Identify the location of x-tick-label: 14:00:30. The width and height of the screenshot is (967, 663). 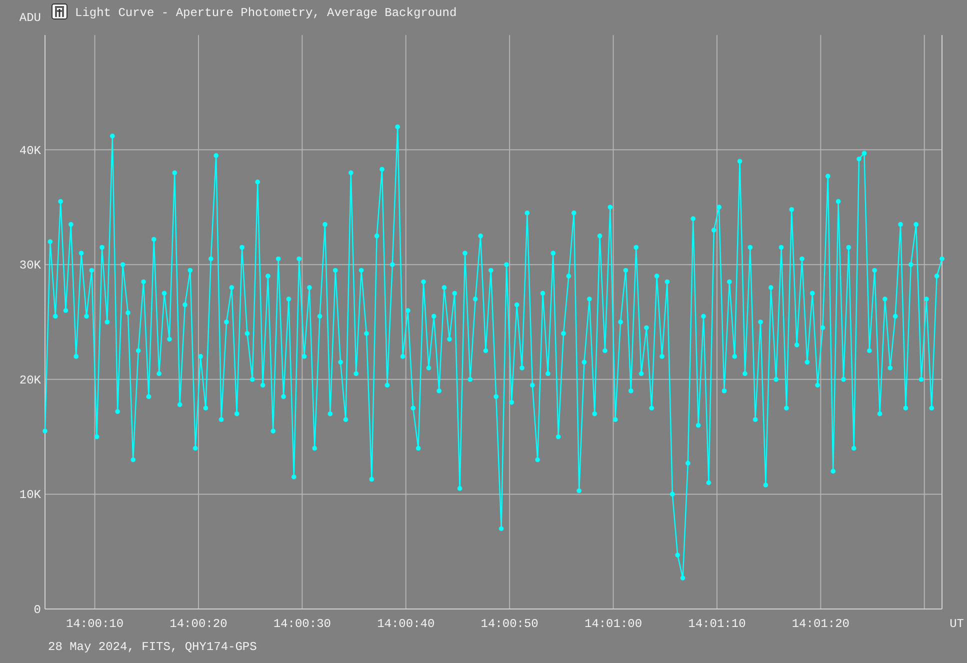
(302, 624).